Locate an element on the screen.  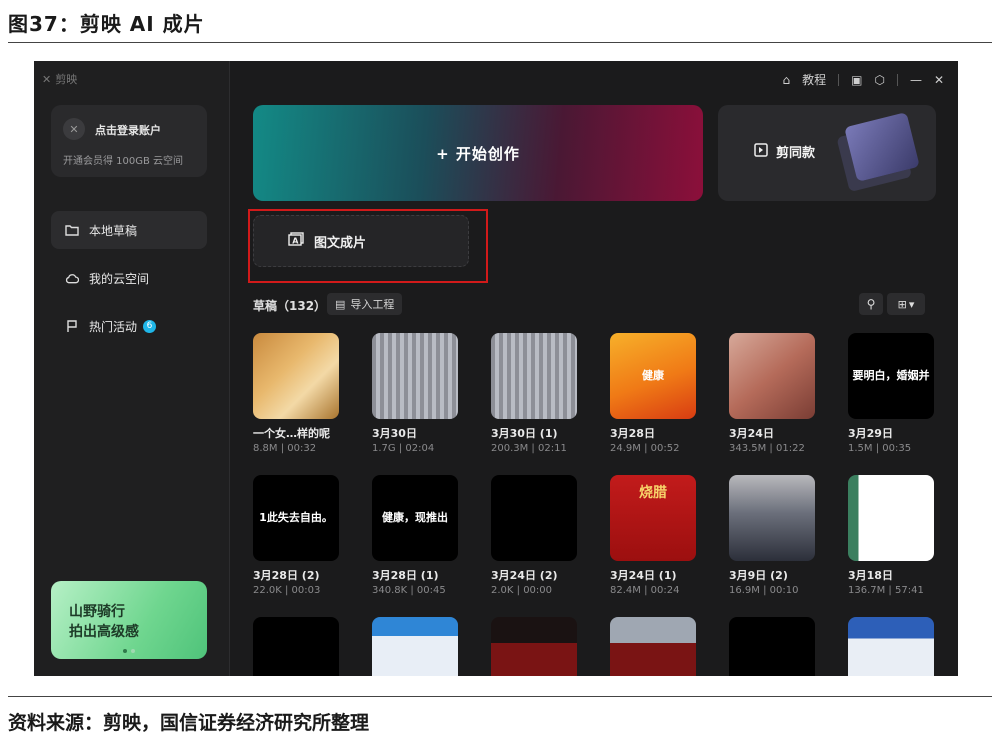
divider is located at coordinates (897, 79).